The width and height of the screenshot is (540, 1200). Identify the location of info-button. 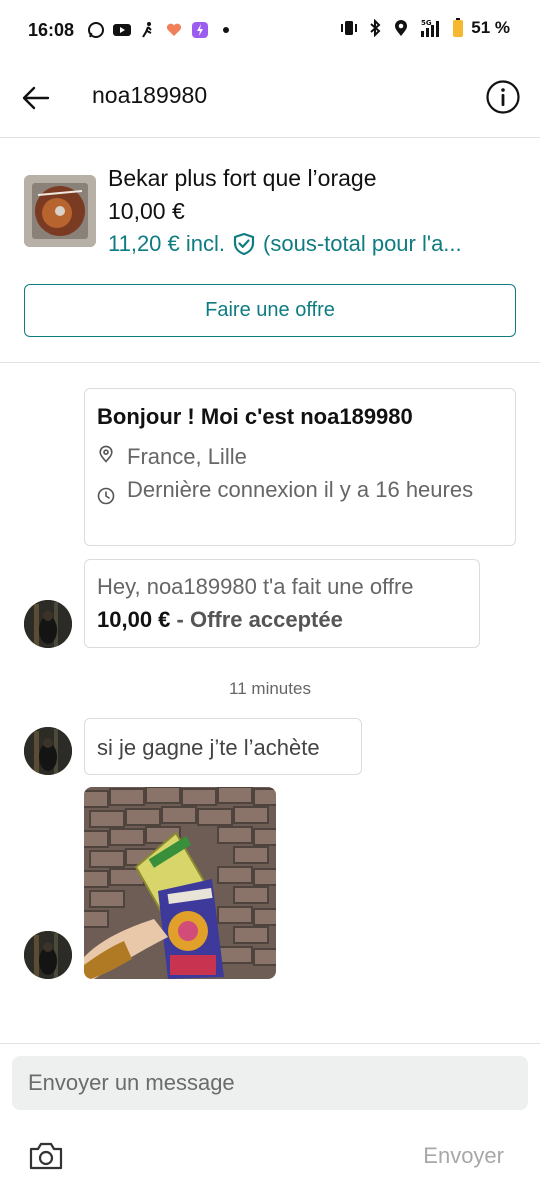
(503, 97).